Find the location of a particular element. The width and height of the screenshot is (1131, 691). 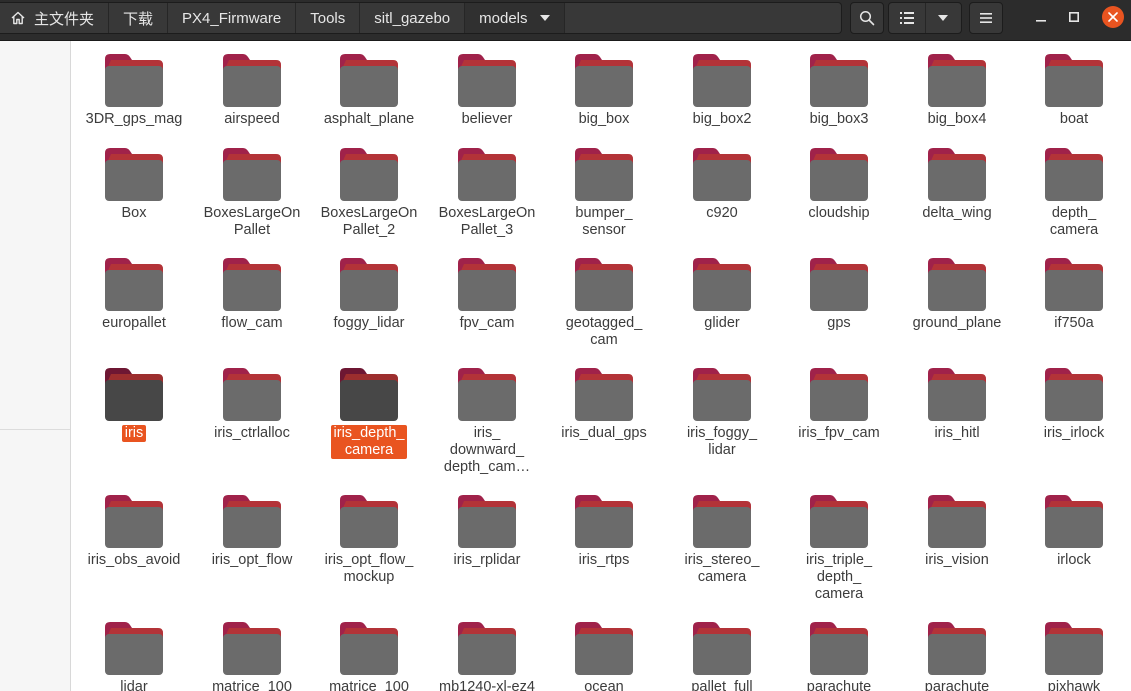

folder-item: bumper_ sensor is located at coordinates (604, 193).